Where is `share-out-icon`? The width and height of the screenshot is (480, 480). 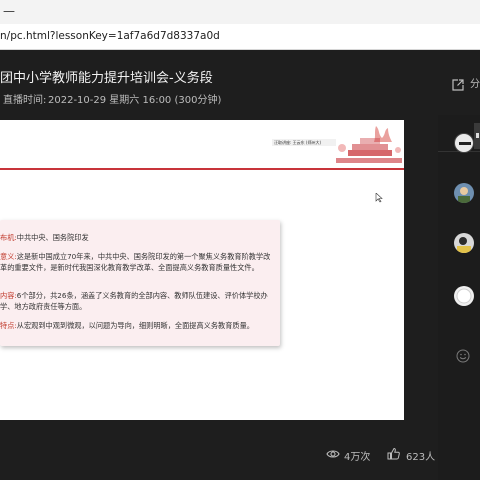 share-out-icon is located at coordinates (458, 85).